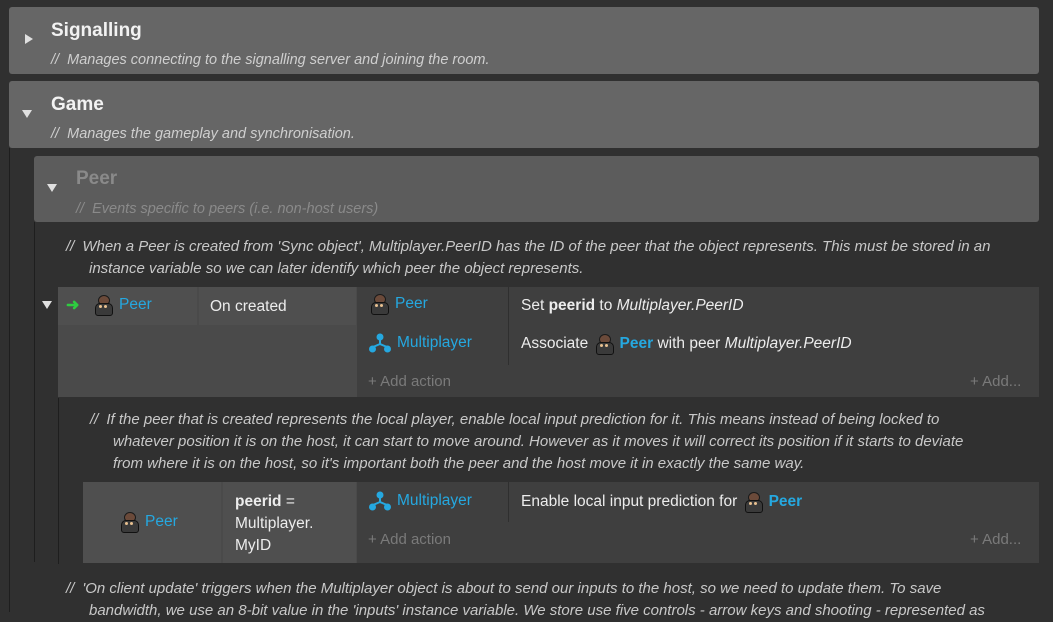 The image size is (1053, 622). I want to click on green-arrow-icon: ➜, so click(73, 305).